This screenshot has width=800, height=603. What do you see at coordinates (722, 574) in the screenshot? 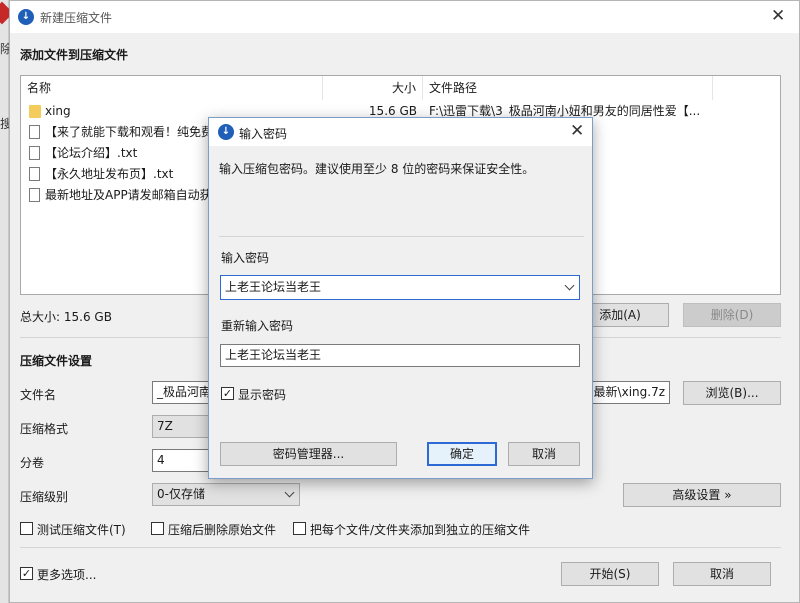
I see `cancel-button: 取消` at bounding box center [722, 574].